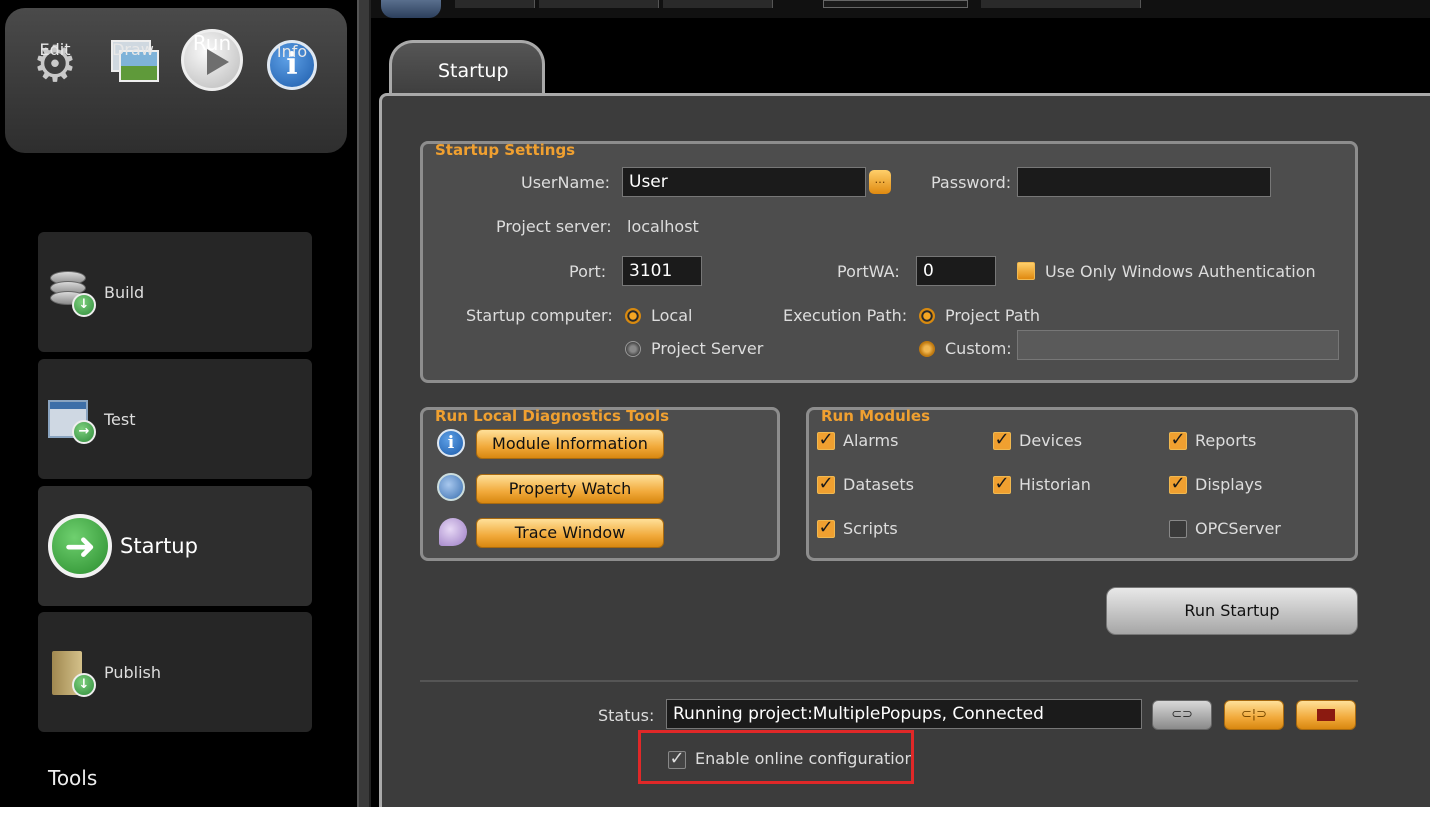 This screenshot has height=814, width=1430. What do you see at coordinates (566, 182) in the screenshot?
I see `username-label: UserName:` at bounding box center [566, 182].